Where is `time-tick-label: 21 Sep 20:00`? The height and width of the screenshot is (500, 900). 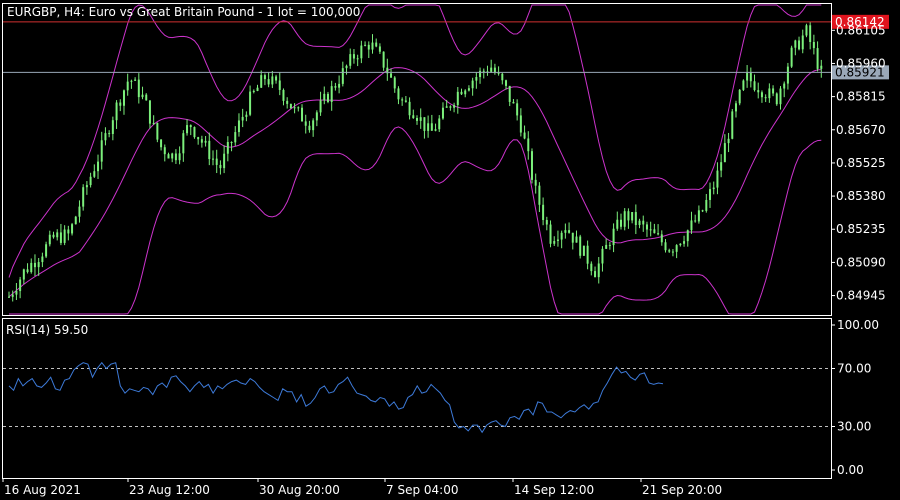 time-tick-label: 21 Sep 20:00 is located at coordinates (682, 490).